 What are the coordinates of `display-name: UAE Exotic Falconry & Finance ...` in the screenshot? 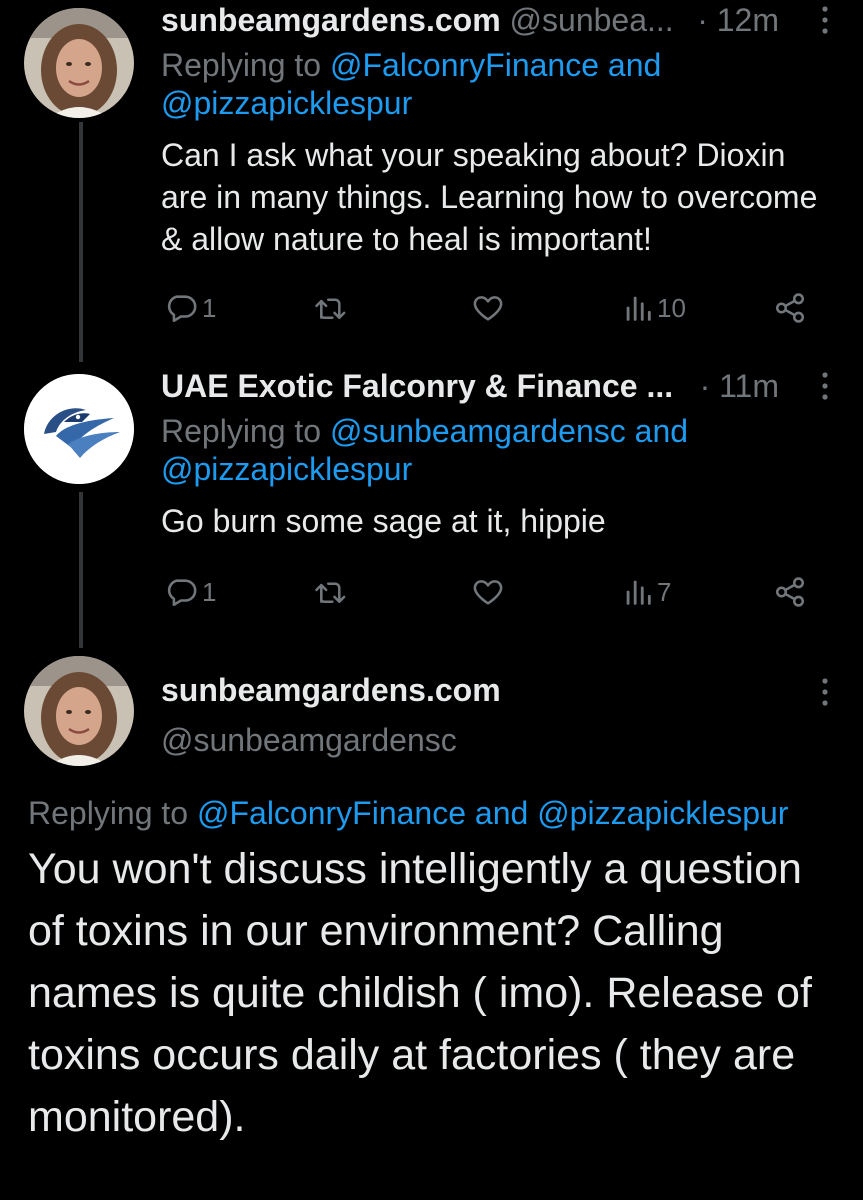 It's located at (417, 386).